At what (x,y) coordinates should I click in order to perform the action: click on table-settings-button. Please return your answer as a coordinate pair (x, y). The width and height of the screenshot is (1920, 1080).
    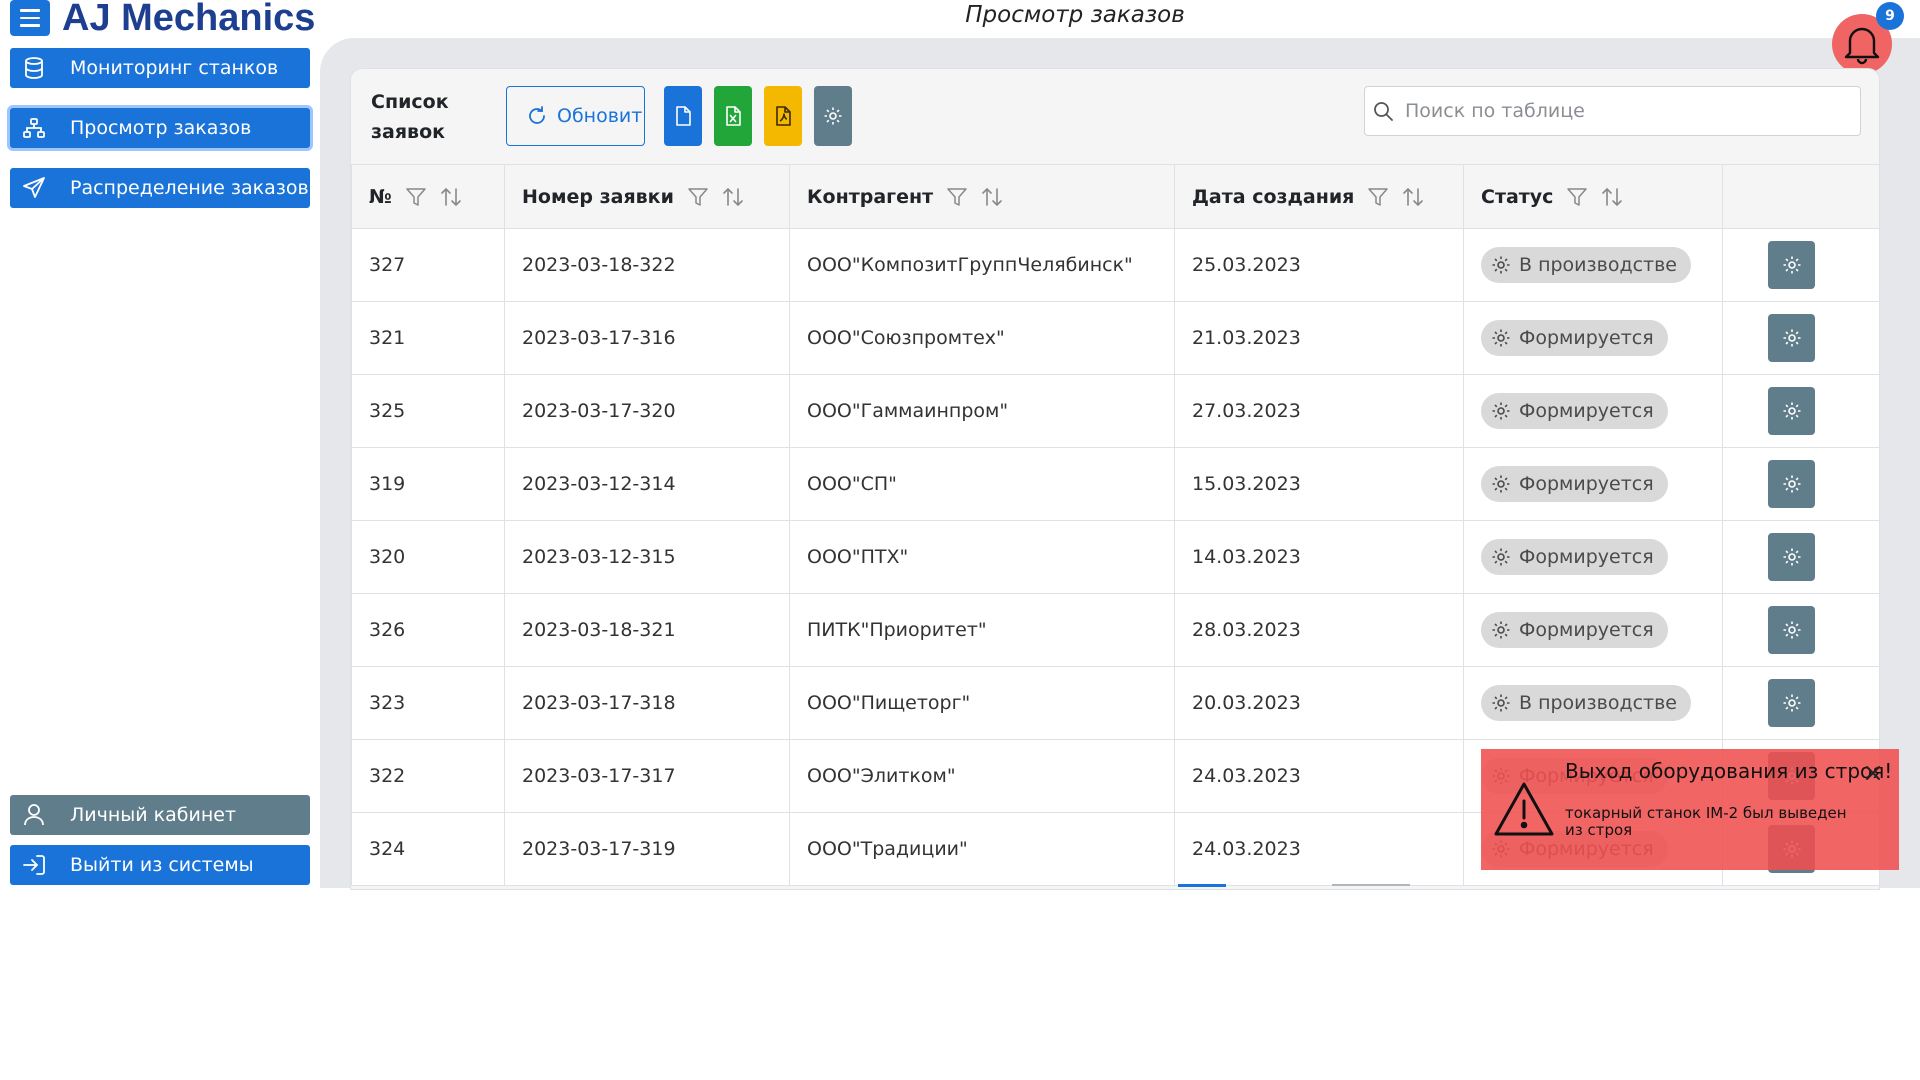
    Looking at the image, I should click on (833, 116).